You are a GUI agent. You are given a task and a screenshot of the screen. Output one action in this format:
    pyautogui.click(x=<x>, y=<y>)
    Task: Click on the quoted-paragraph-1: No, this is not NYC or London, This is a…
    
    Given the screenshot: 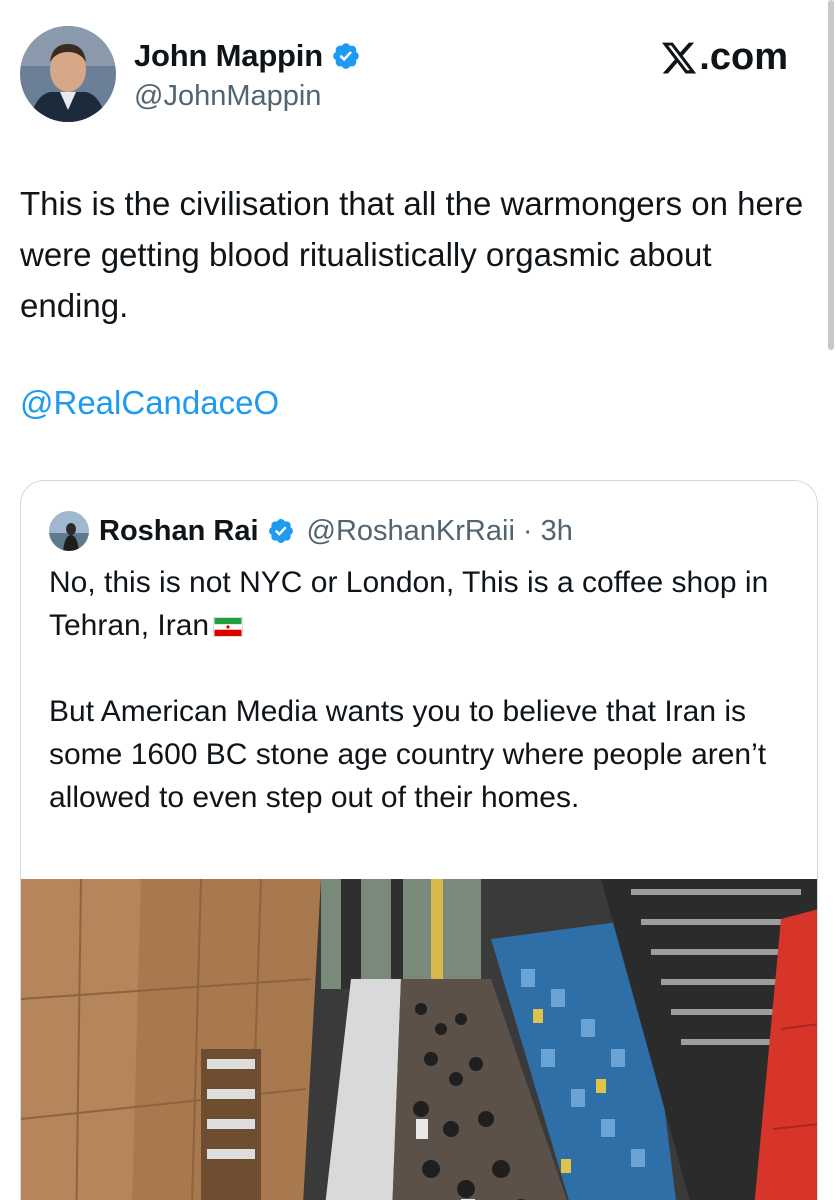 What is the action you would take?
    pyautogui.click(x=419, y=604)
    